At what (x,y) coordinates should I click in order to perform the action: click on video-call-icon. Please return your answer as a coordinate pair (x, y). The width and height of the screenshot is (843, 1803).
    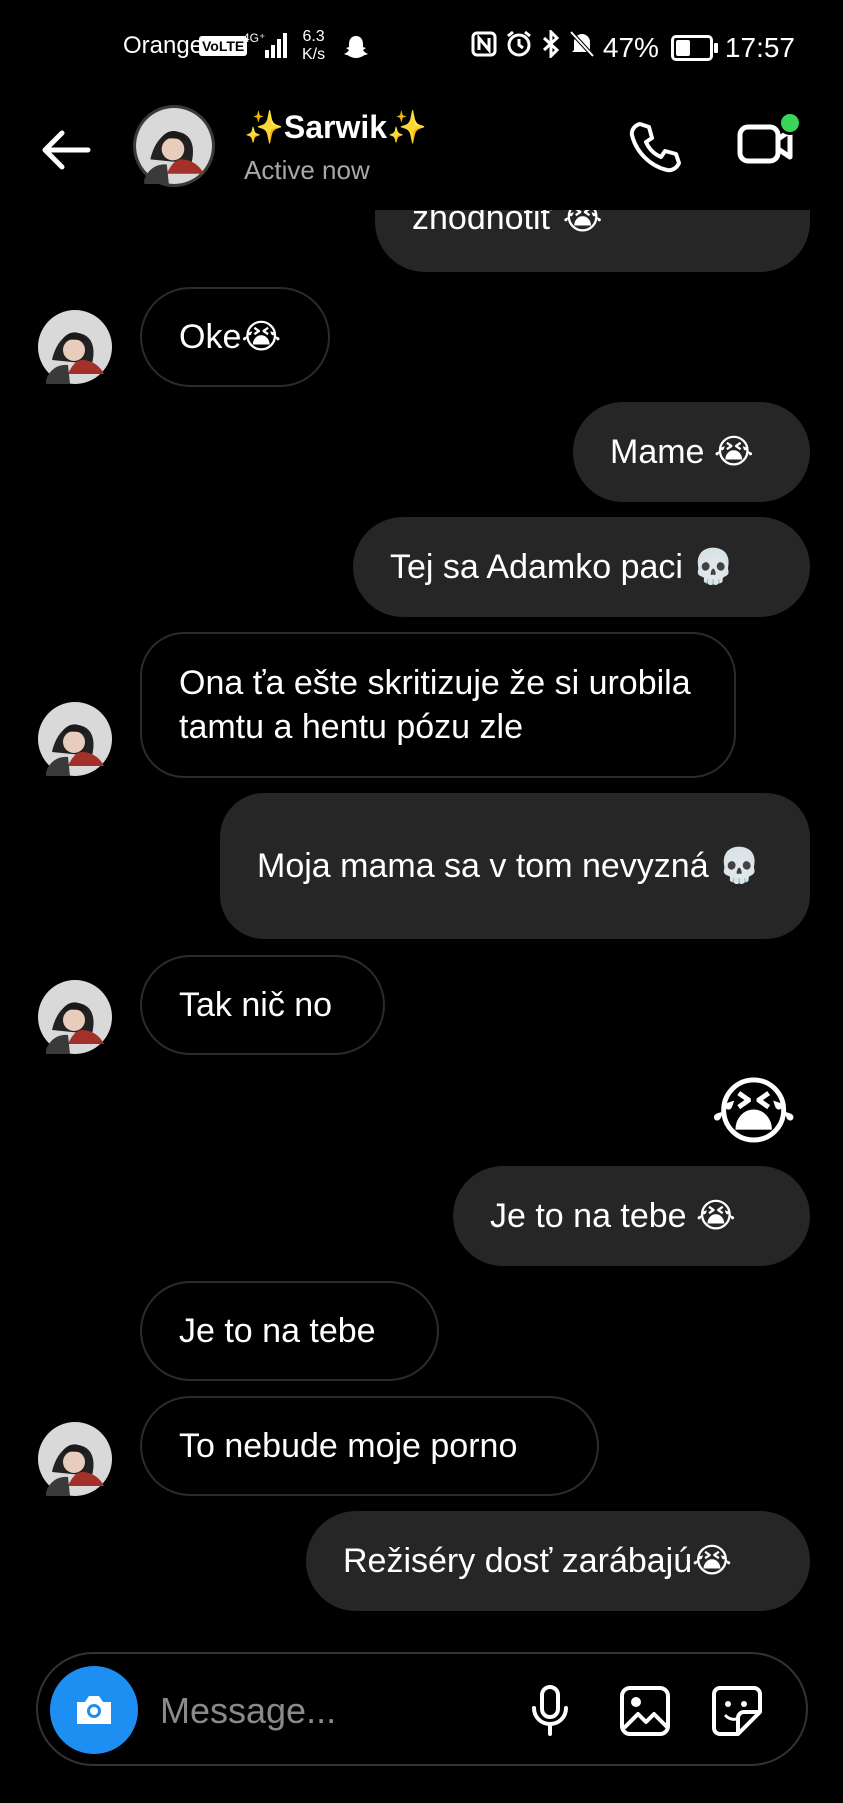
    Looking at the image, I should click on (769, 144).